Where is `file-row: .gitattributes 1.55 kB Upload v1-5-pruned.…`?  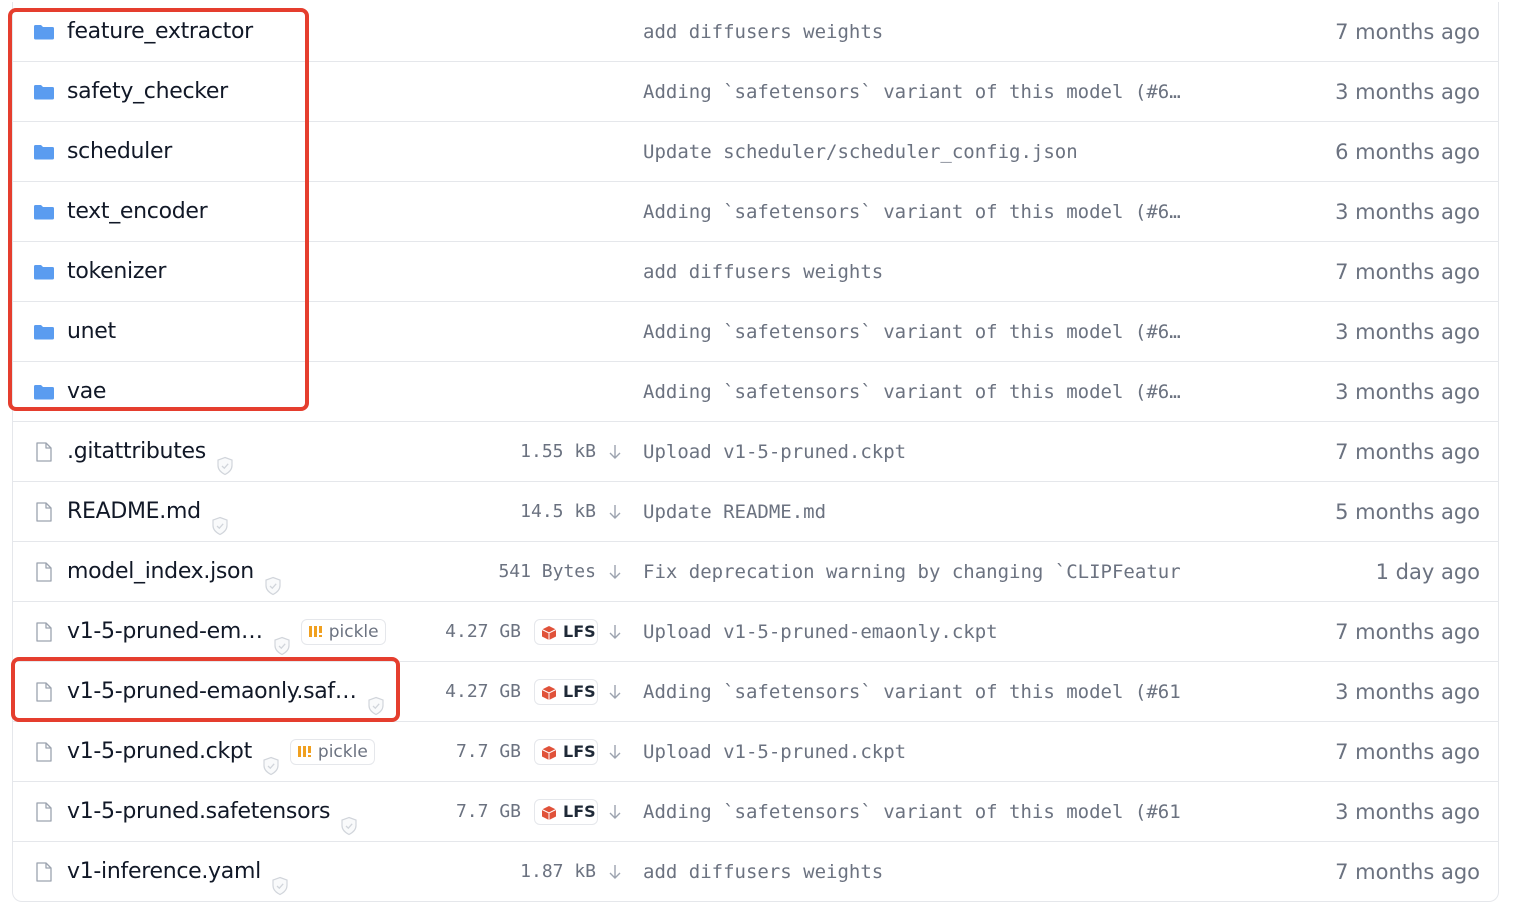
file-row: .gitattributes 1.55 kB Upload v1-5-pruned.… is located at coordinates (755, 452).